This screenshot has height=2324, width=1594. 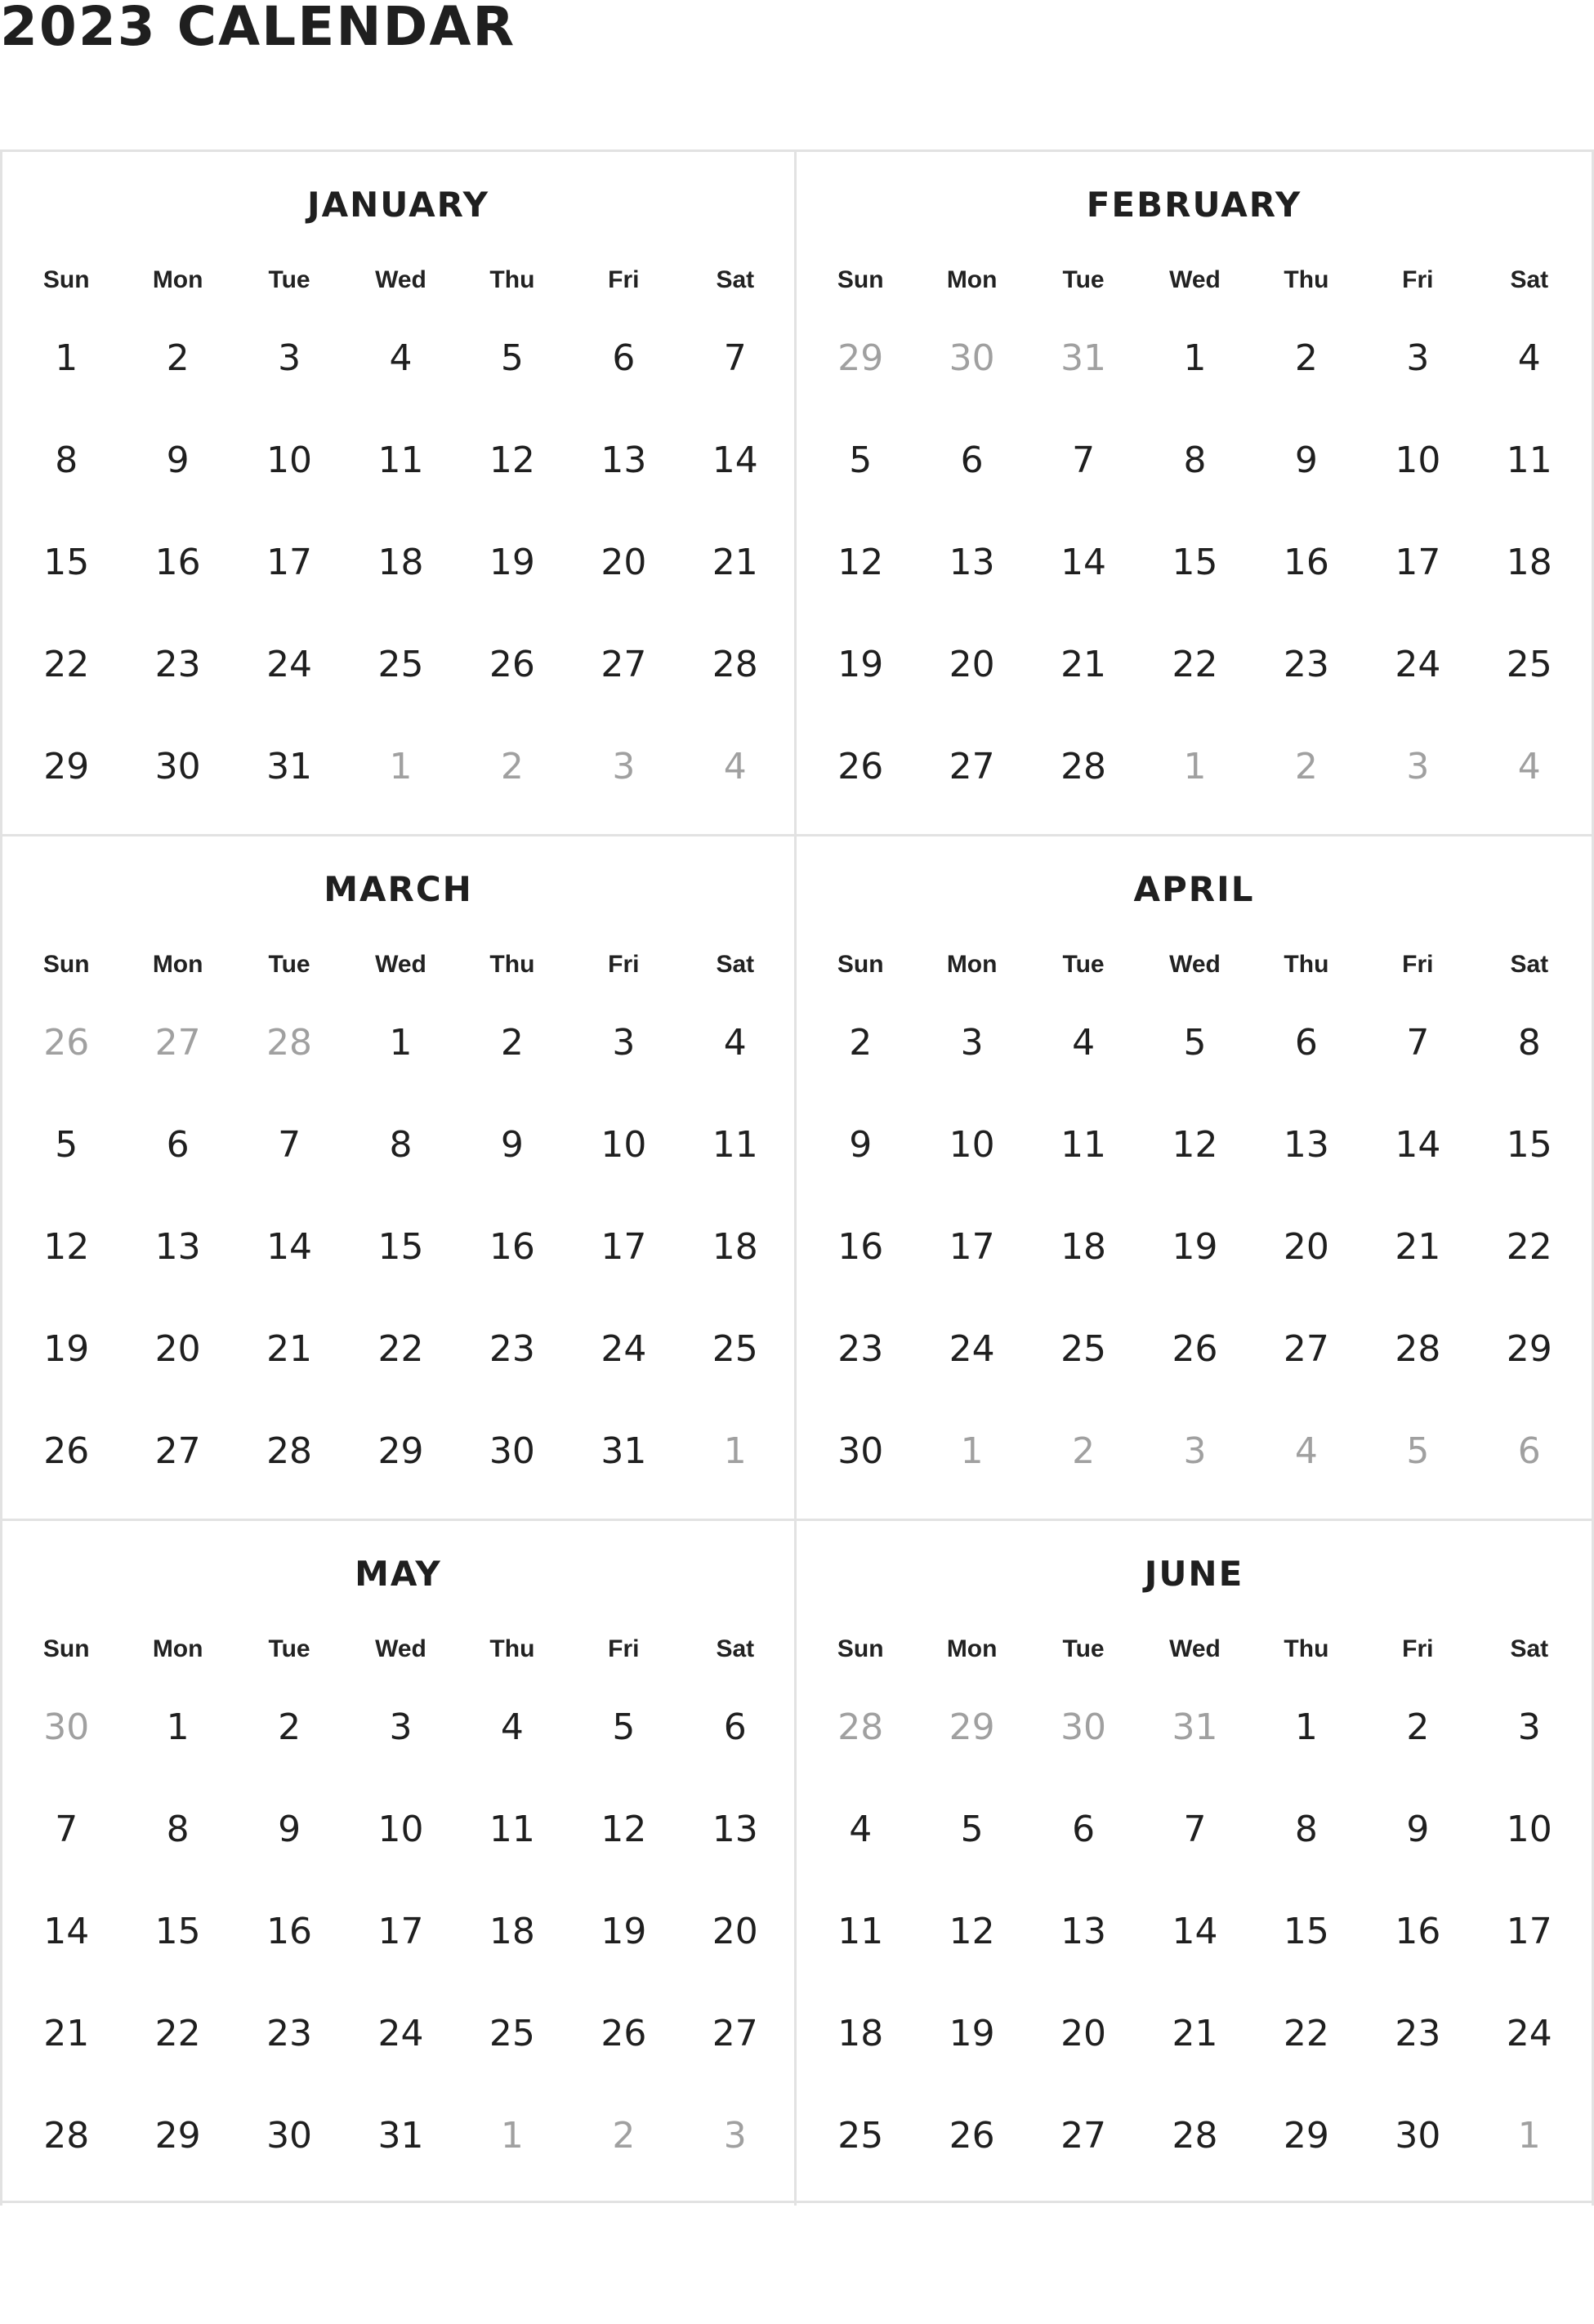 What do you see at coordinates (1195, 1829) in the screenshot?
I see `day-cell: 7` at bounding box center [1195, 1829].